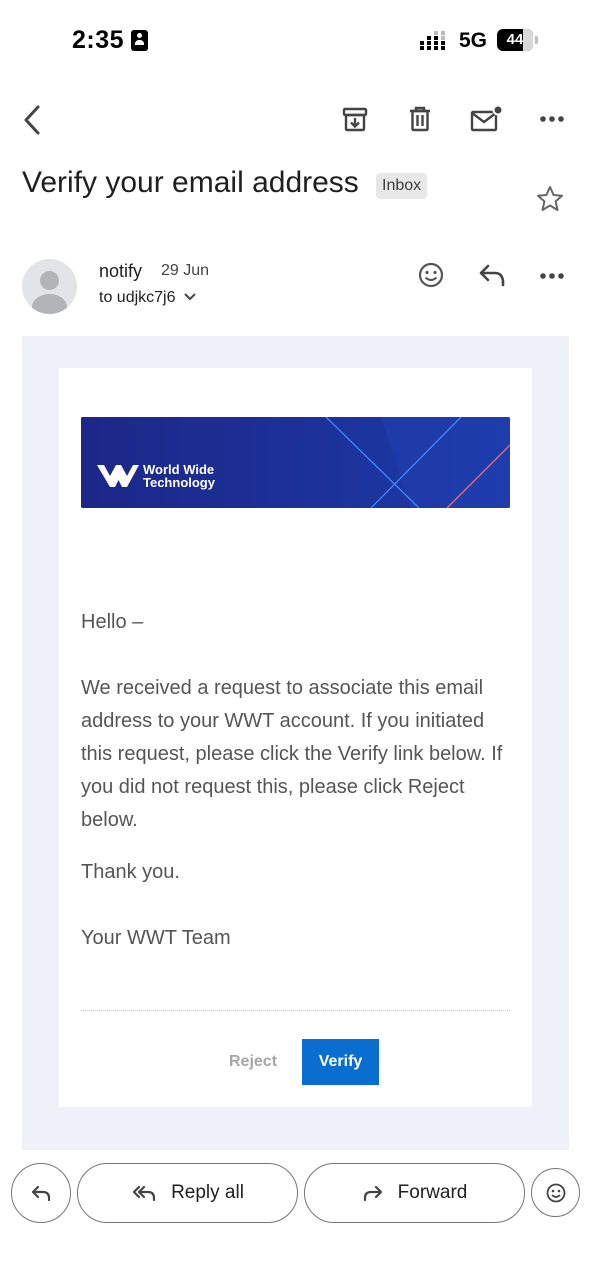 The height and width of the screenshot is (1280, 591). Describe the element at coordinates (536, 40) in the screenshot. I see `battery-cap` at that location.